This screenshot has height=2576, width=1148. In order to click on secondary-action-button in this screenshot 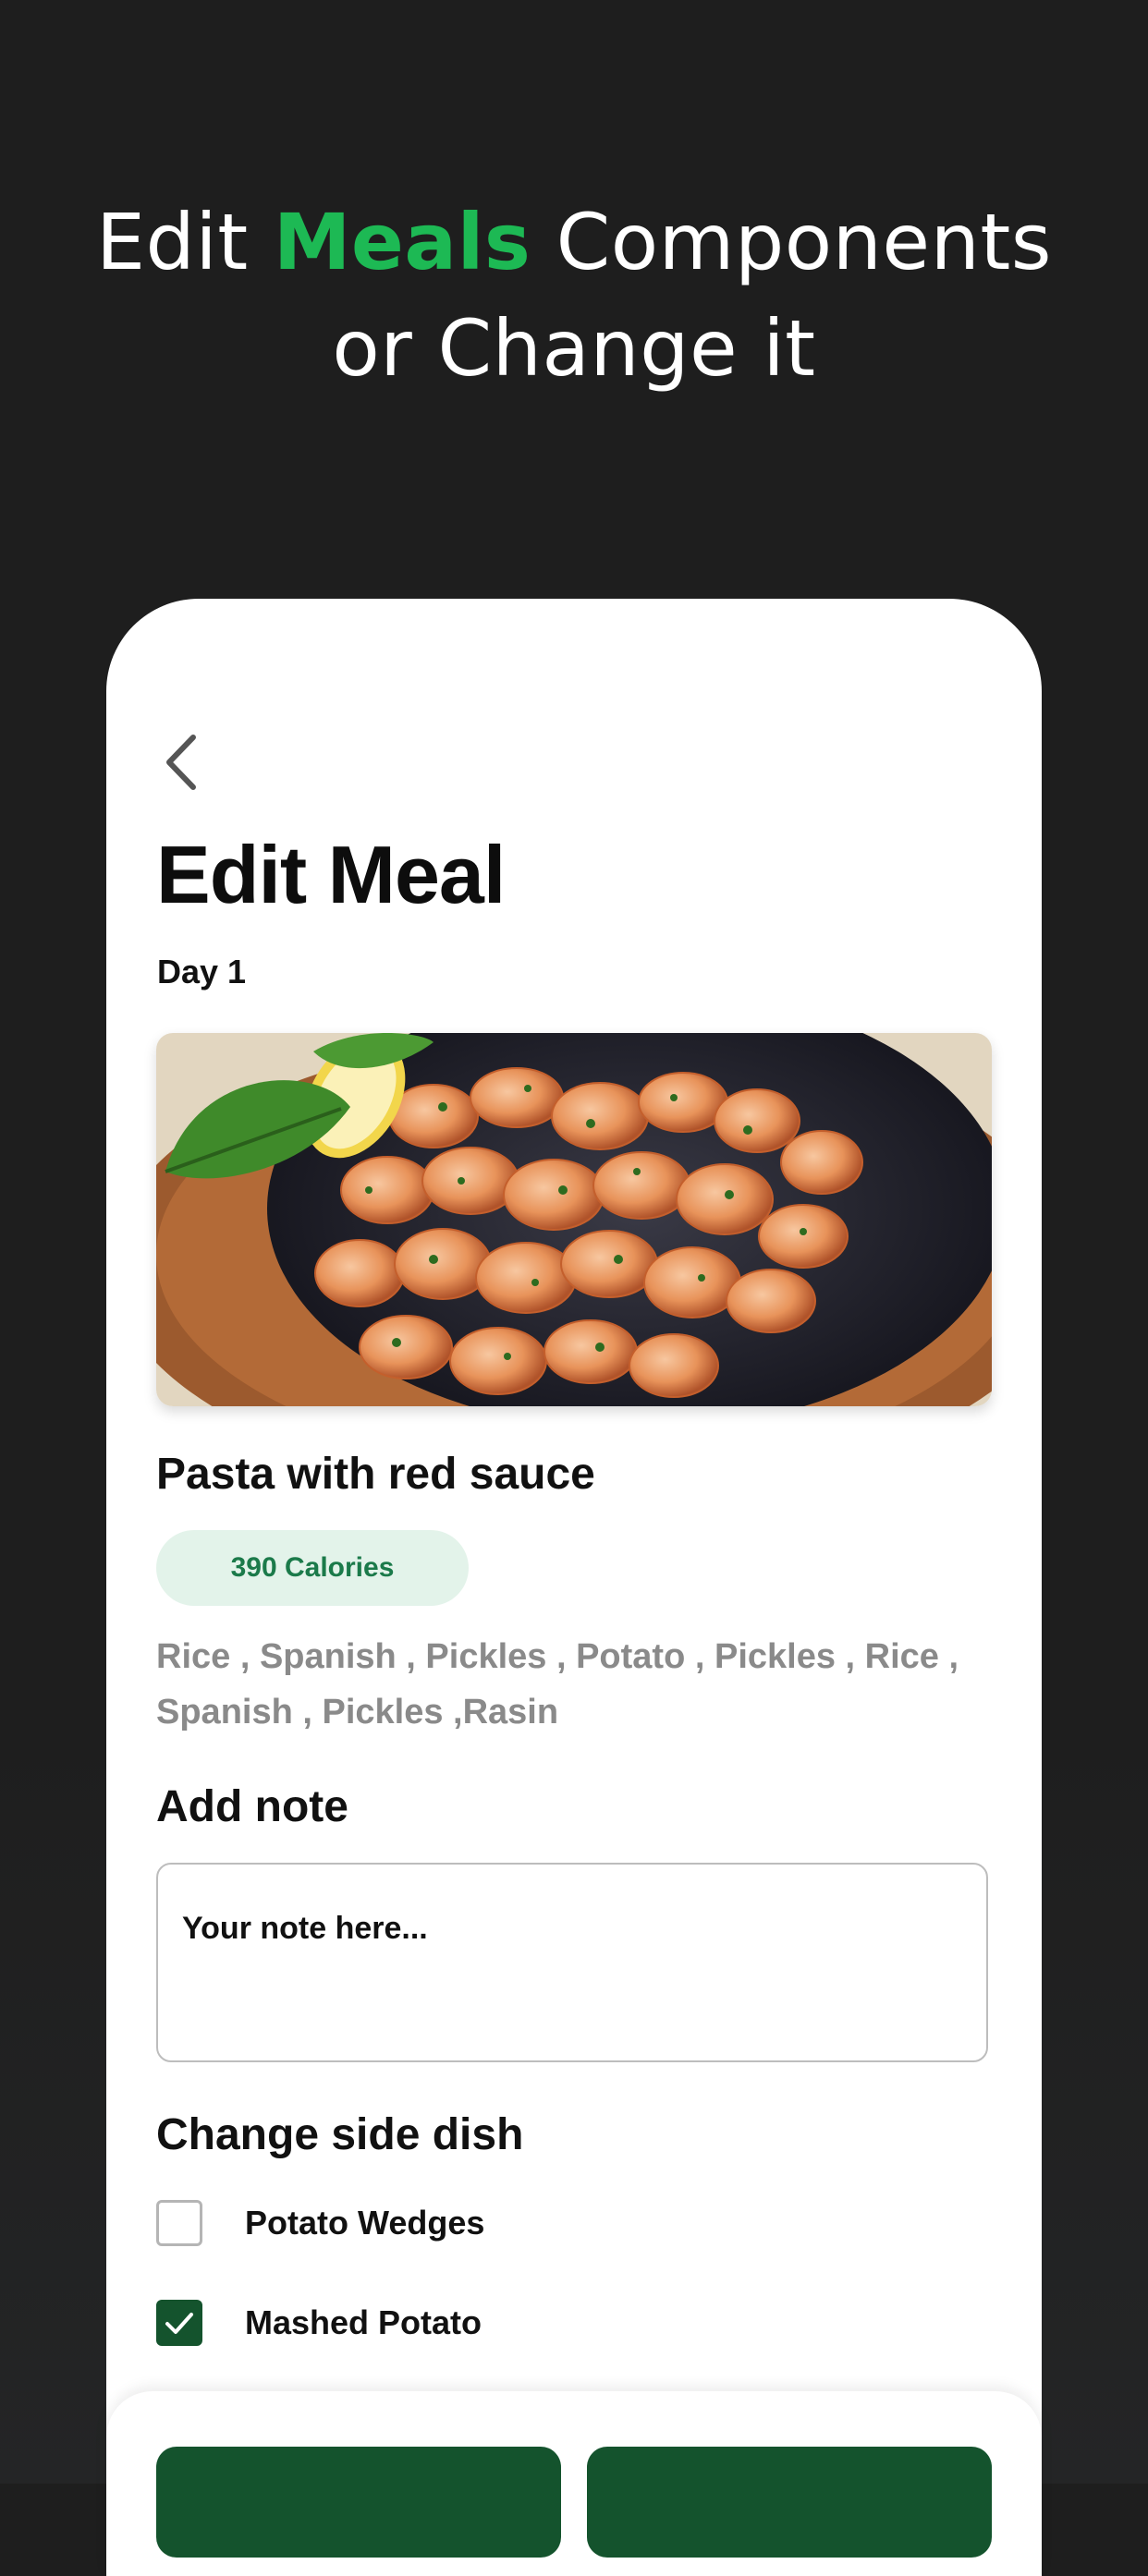, I will do `click(789, 2502)`.